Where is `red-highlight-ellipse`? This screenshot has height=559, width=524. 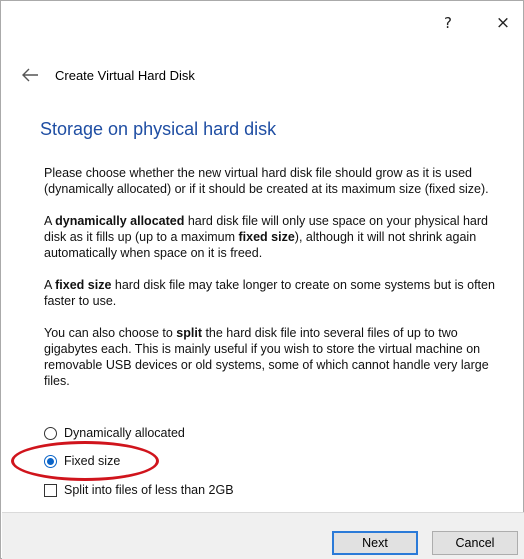
red-highlight-ellipse is located at coordinates (85, 461).